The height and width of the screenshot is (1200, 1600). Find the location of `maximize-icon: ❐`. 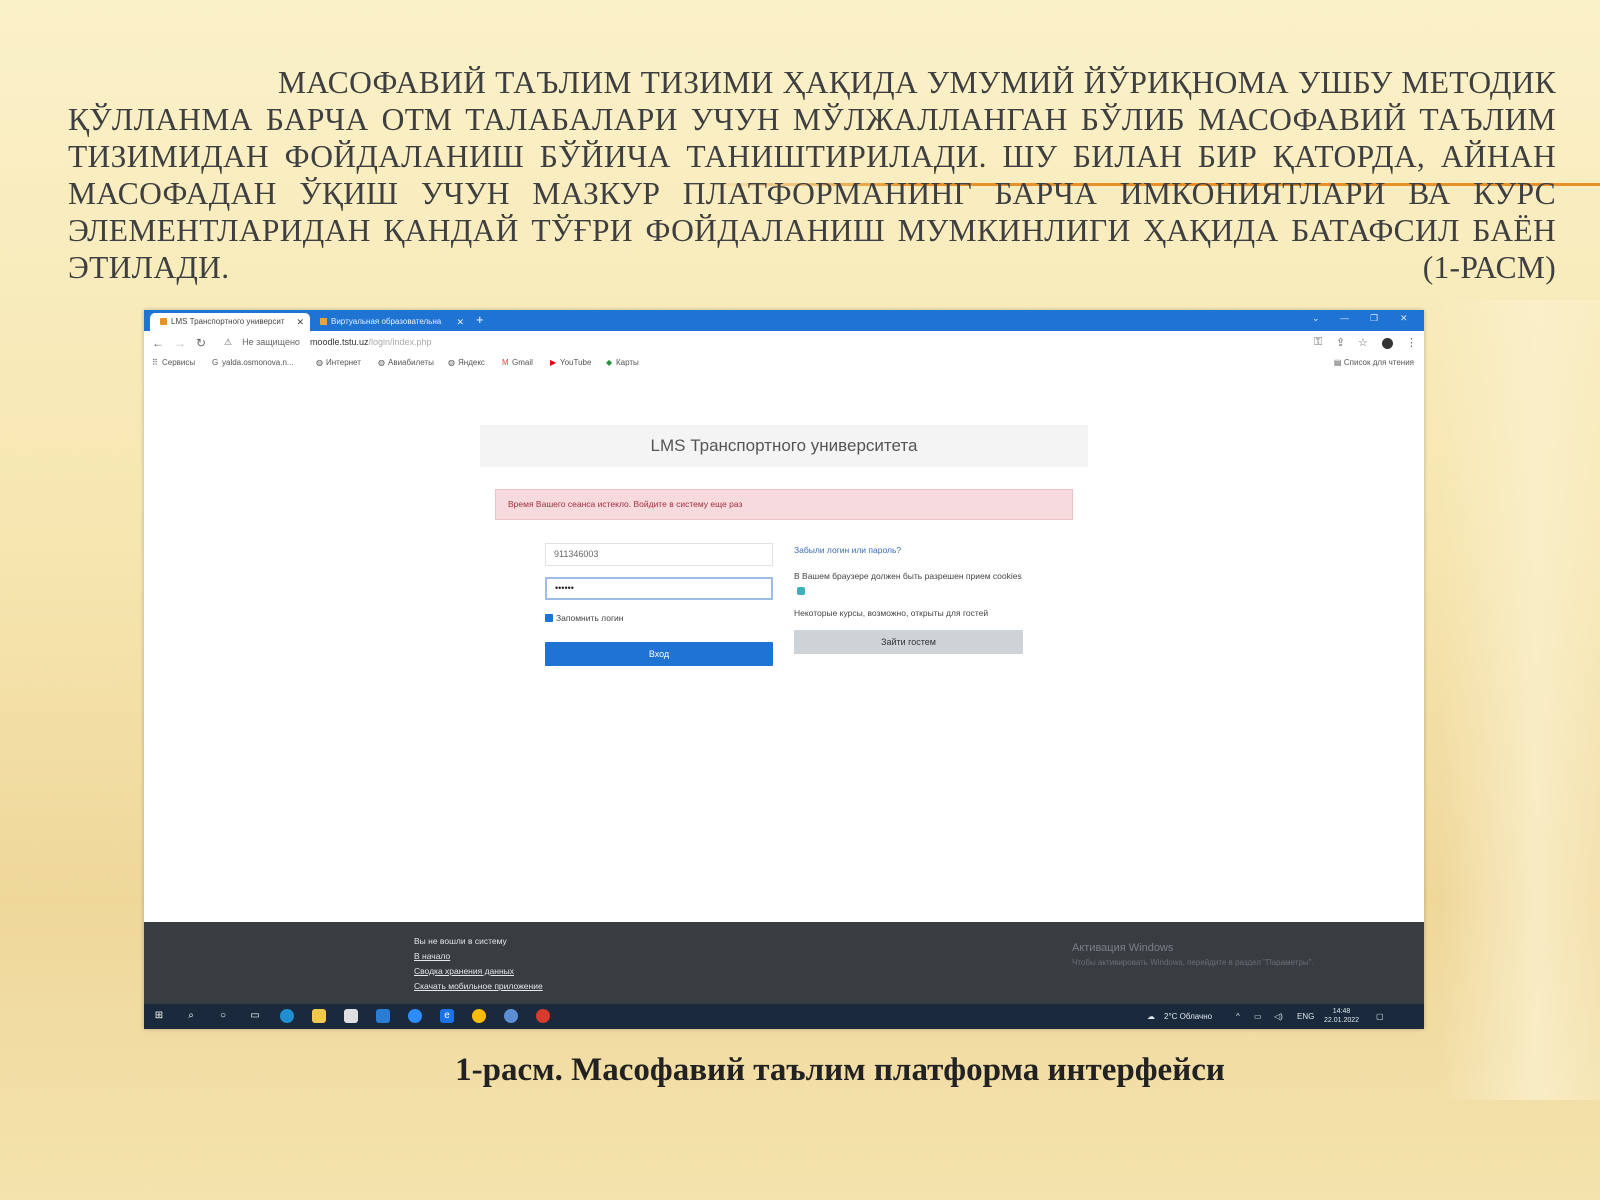

maximize-icon: ❐ is located at coordinates (1374, 318).